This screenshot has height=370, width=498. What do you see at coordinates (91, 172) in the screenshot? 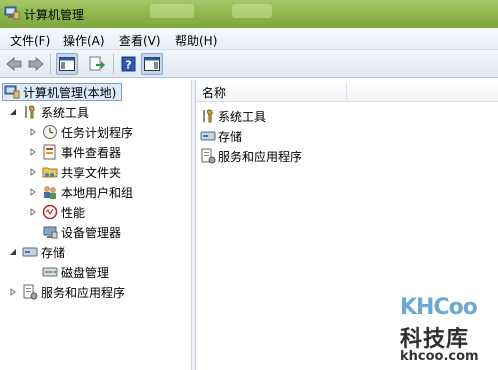
I see `tree-item-label: 共享文件夹` at bounding box center [91, 172].